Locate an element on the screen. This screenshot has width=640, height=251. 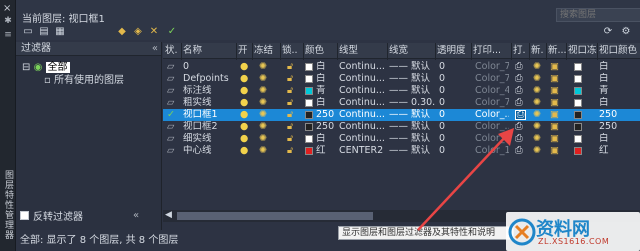
column-header-2: 开 is located at coordinates (245, 51).